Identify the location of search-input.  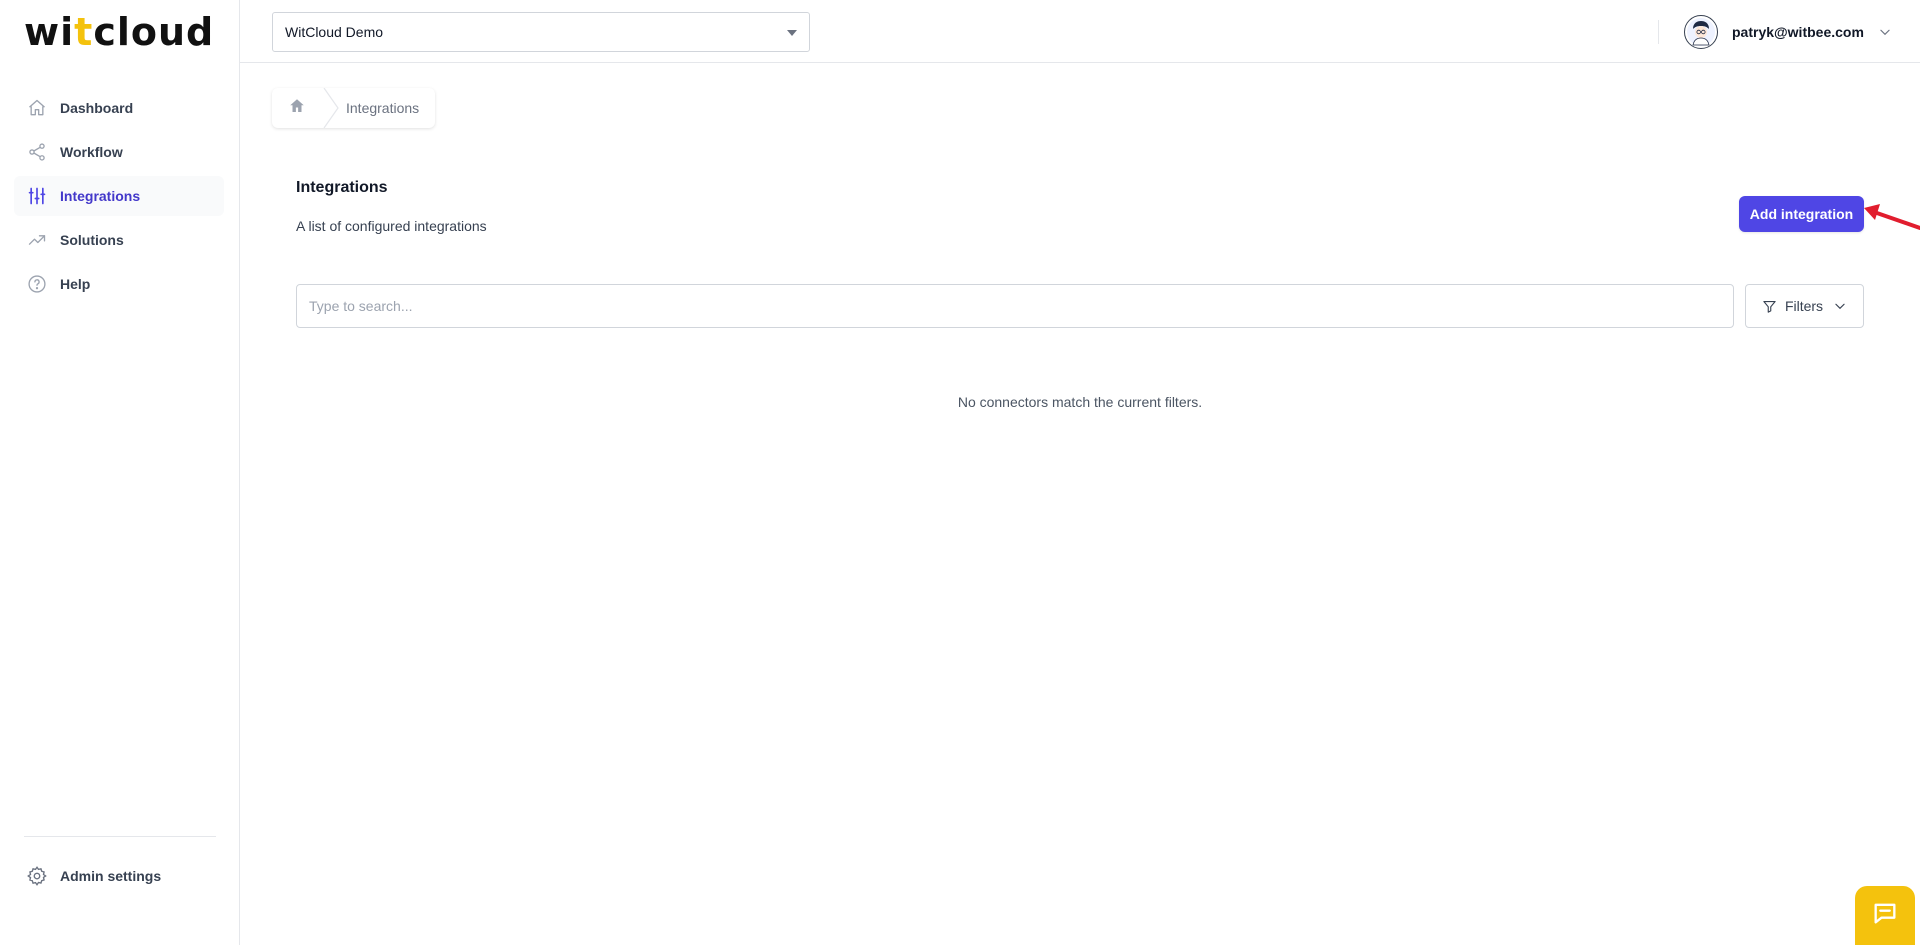
(1015, 306).